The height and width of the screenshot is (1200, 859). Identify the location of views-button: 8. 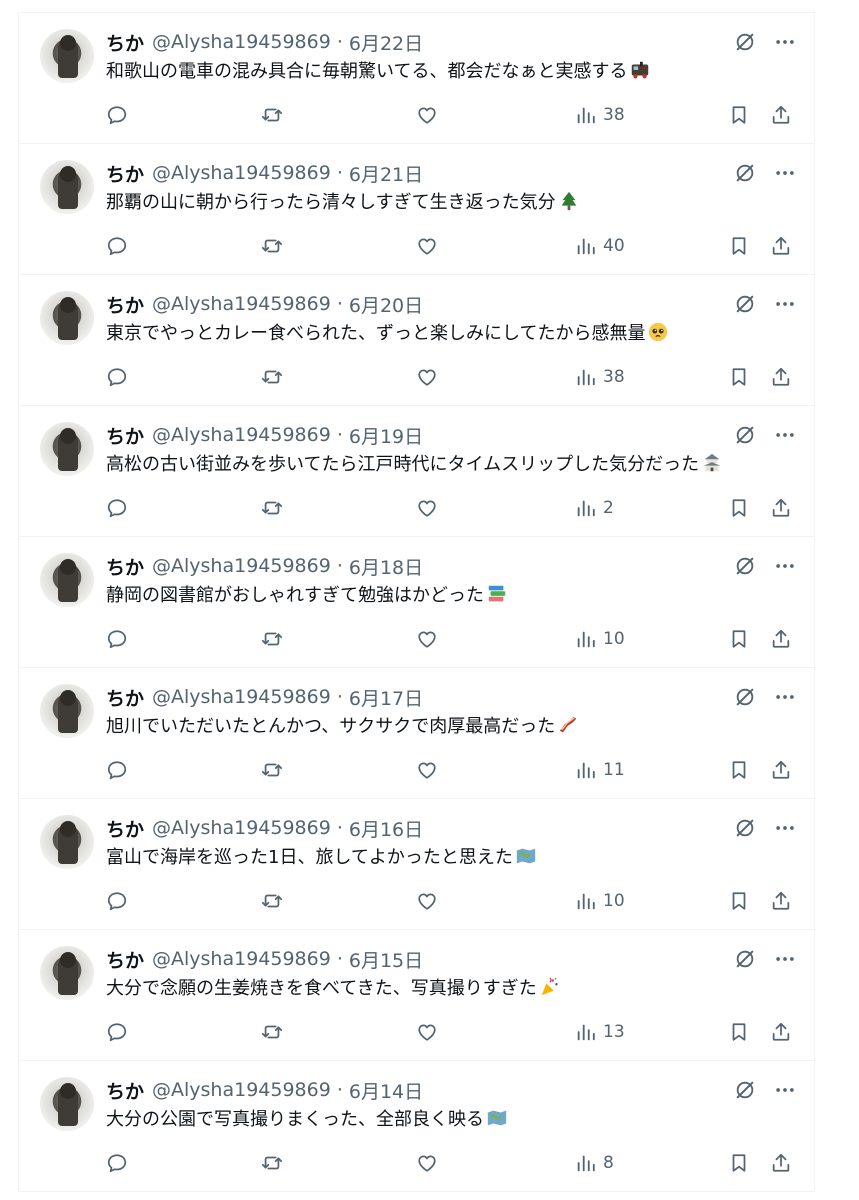
(594, 1163).